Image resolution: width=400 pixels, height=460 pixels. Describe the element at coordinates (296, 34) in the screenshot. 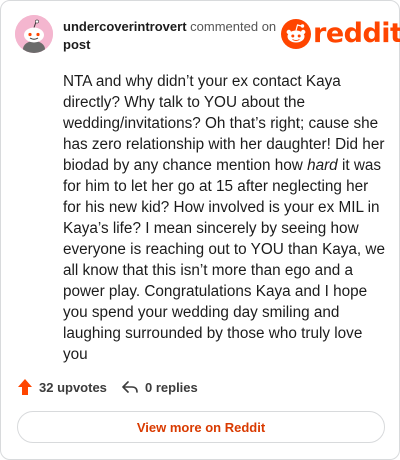

I see `reddit-snoo-icon` at that location.